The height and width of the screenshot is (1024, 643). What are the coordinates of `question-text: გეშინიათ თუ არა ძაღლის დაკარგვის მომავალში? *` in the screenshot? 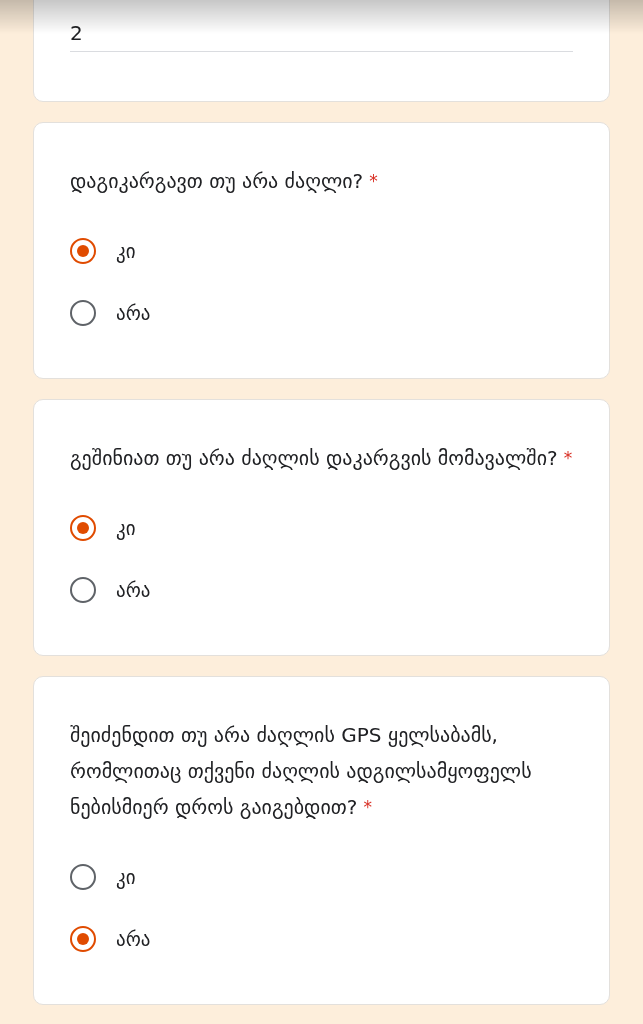 It's located at (321, 458).